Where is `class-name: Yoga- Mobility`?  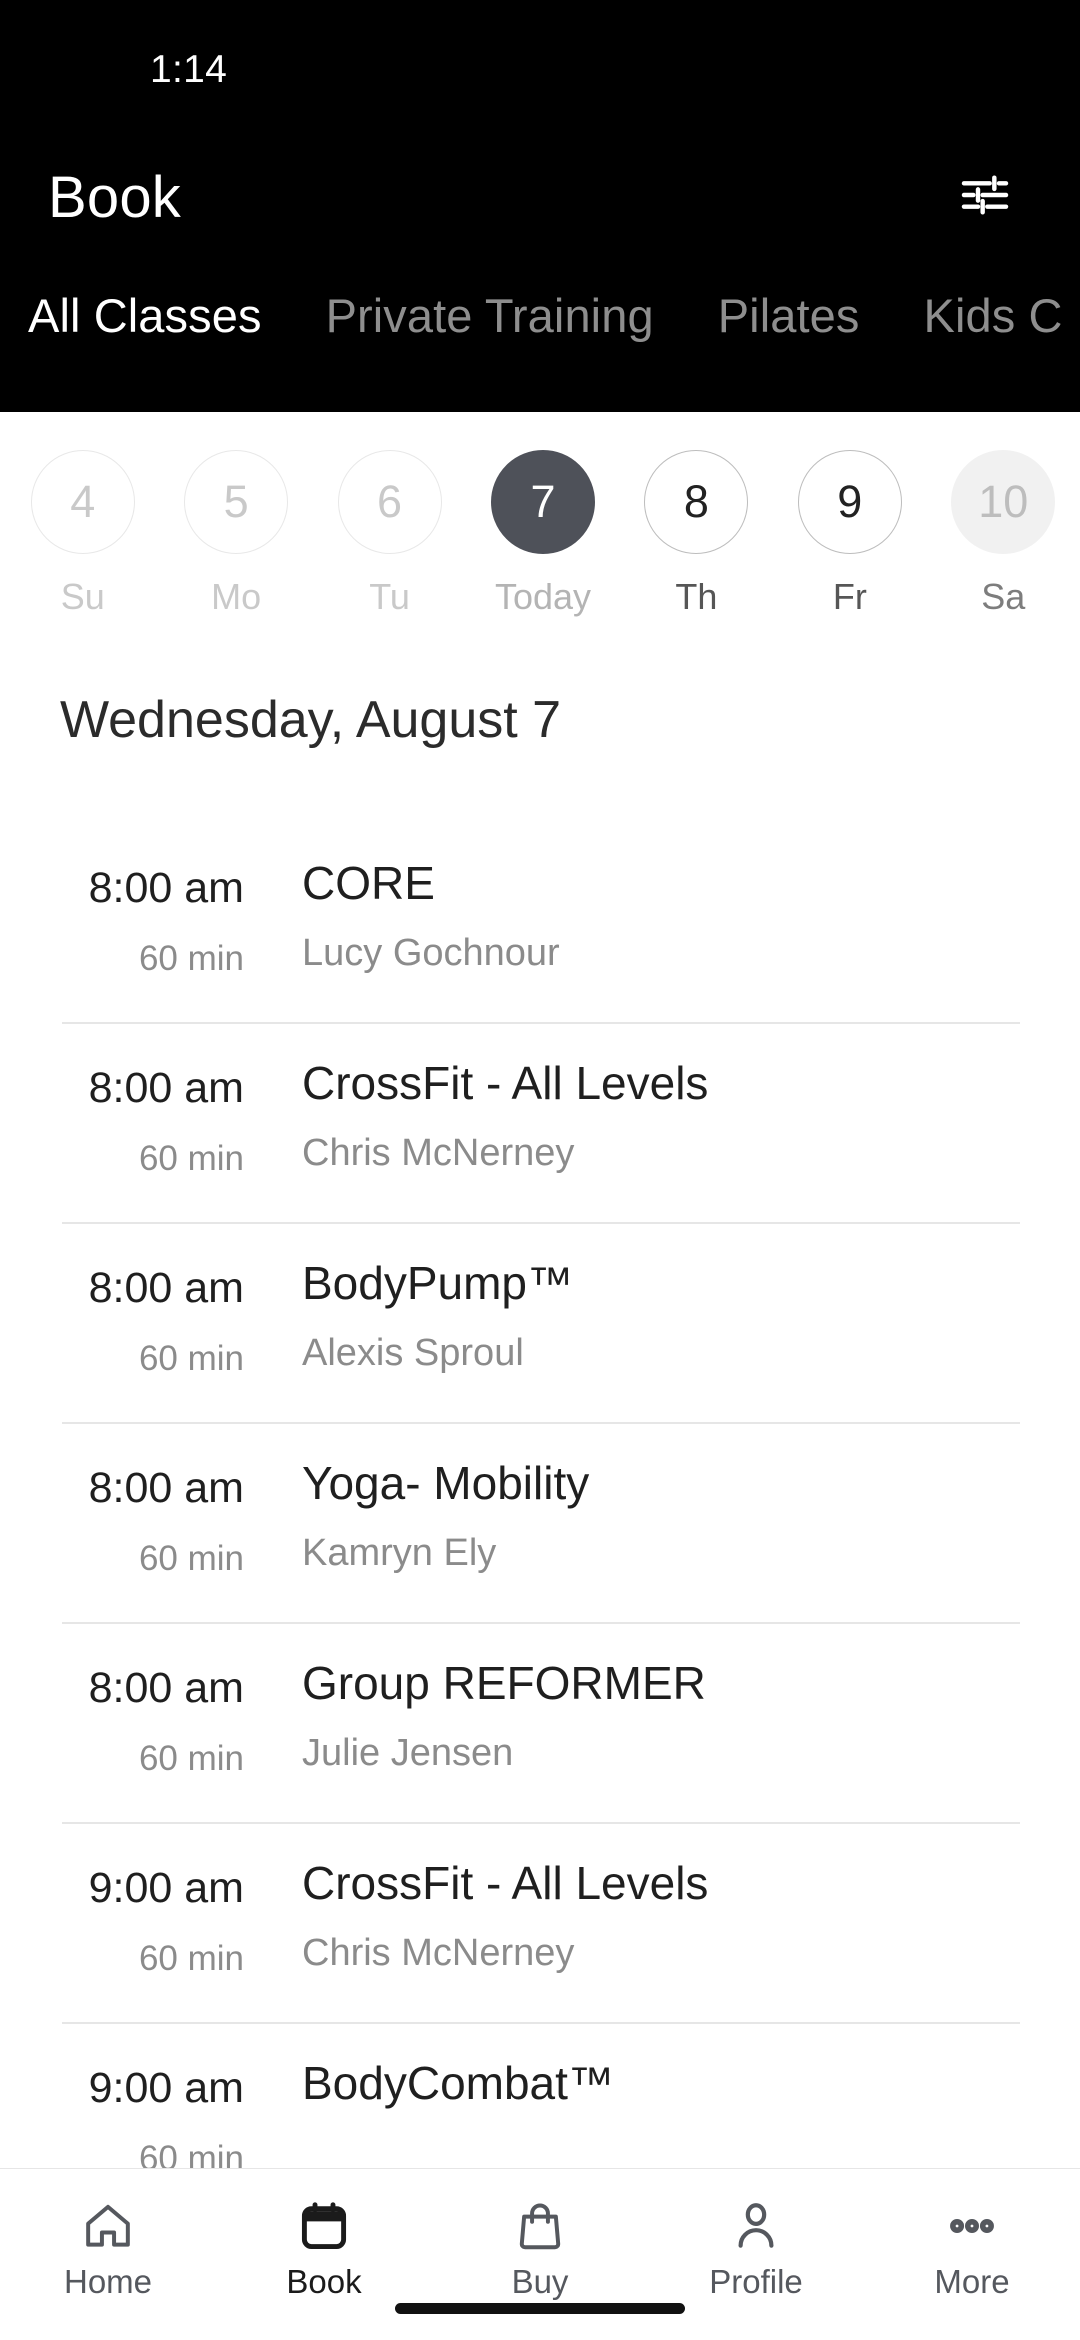
class-name: Yoga- Mobility is located at coordinates (446, 1483).